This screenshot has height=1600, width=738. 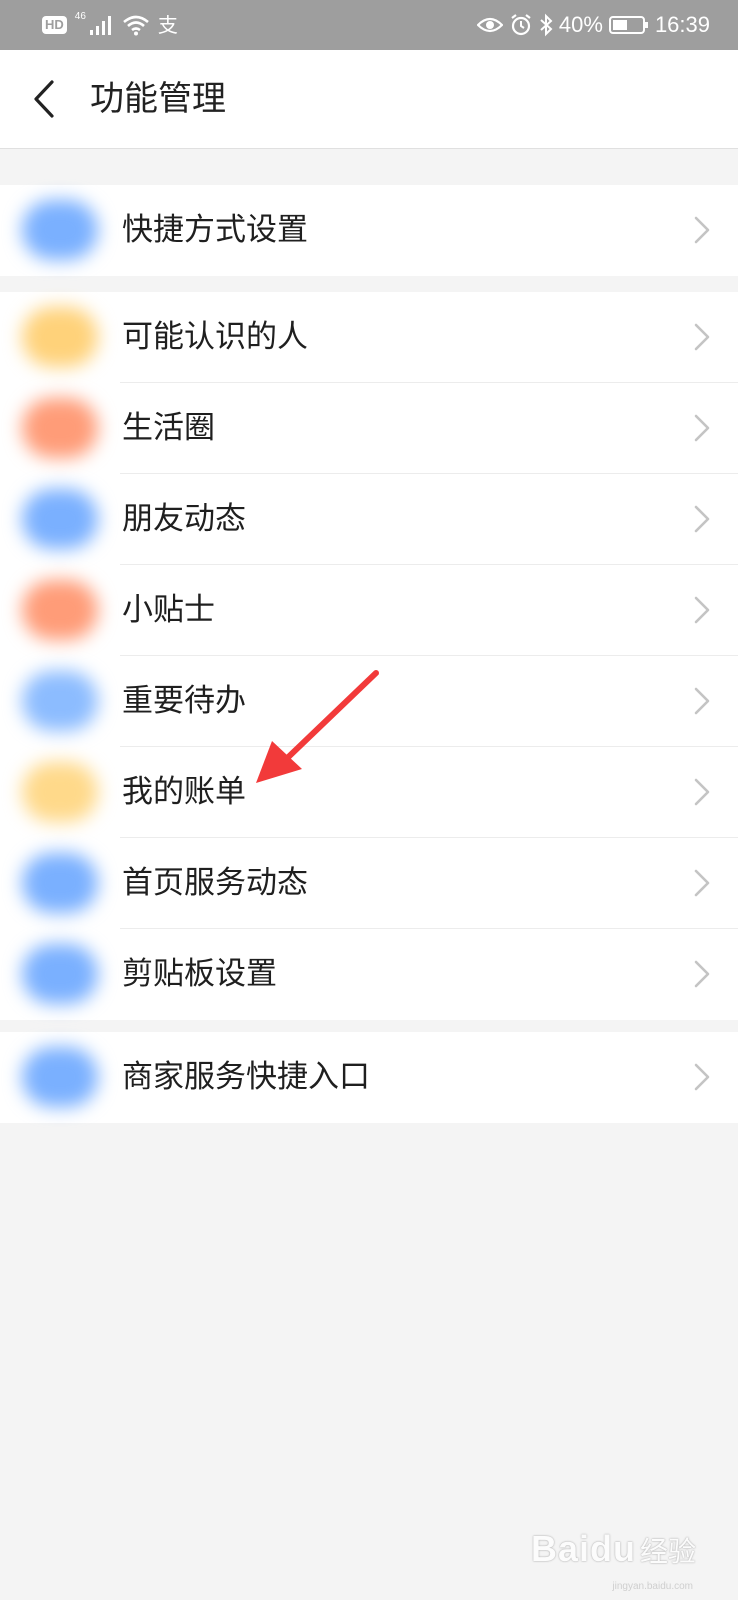 What do you see at coordinates (184, 519) in the screenshot?
I see `list-item-label: 朋友动态` at bounding box center [184, 519].